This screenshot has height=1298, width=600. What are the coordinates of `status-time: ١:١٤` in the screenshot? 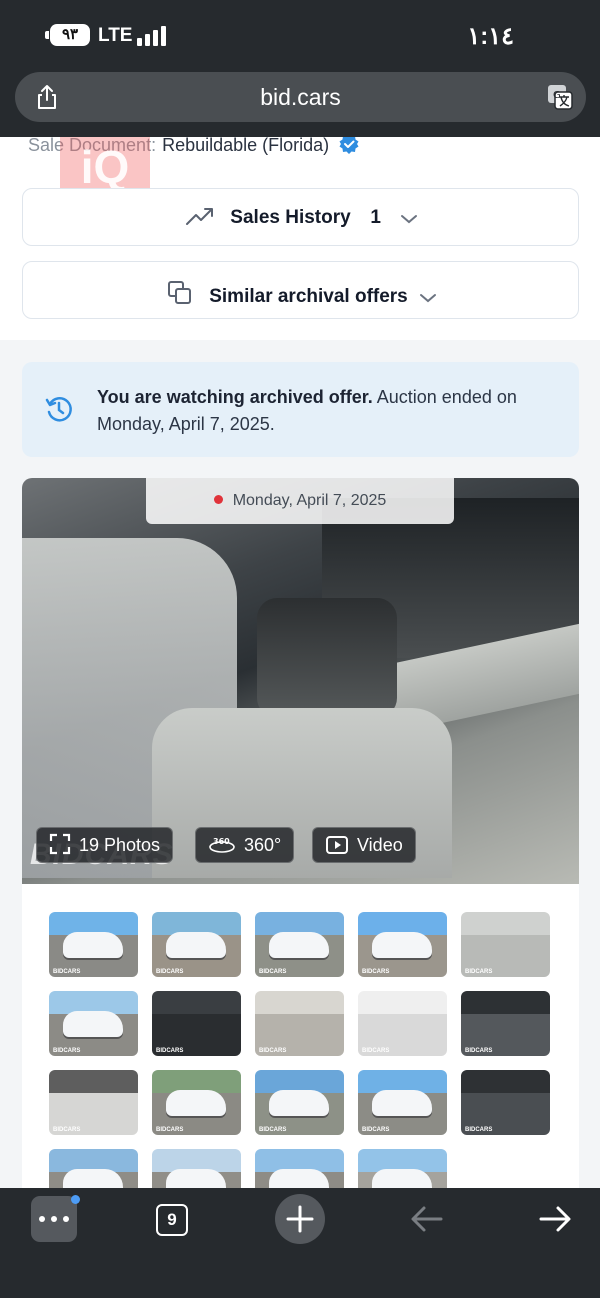 It's located at (490, 36).